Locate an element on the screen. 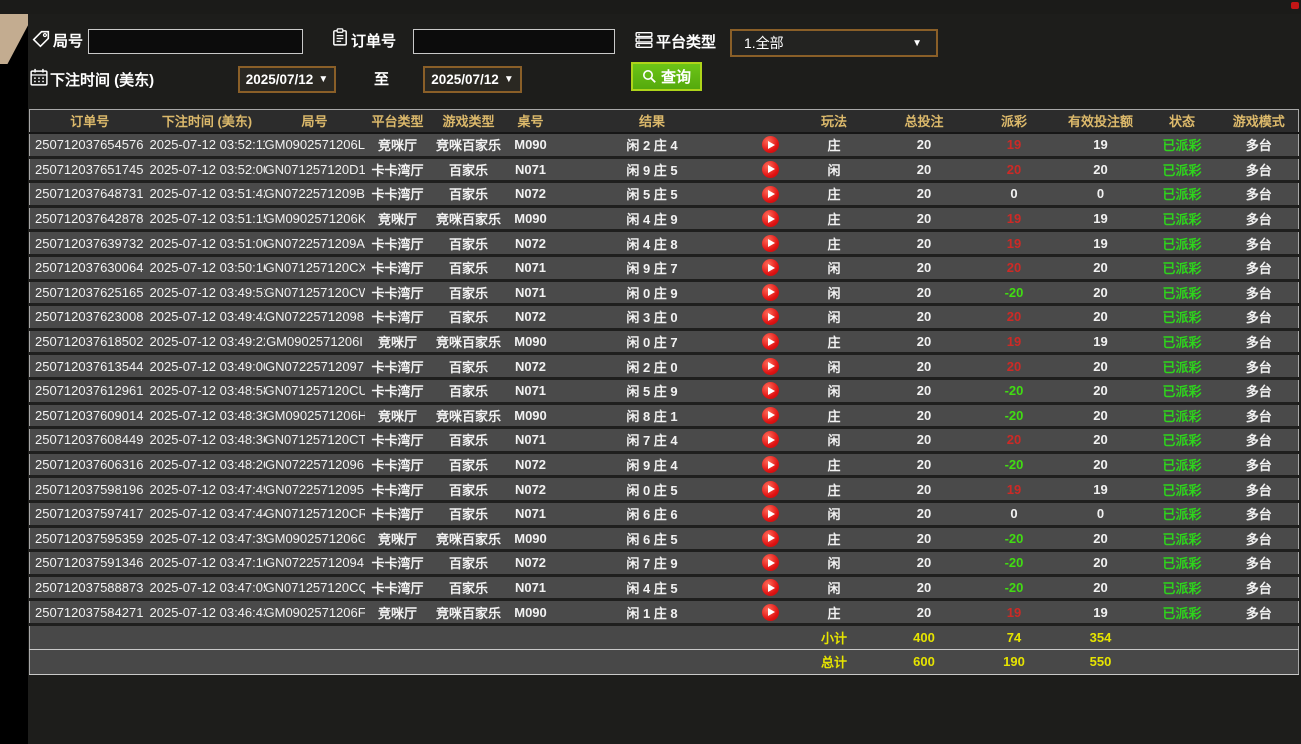 Image resolution: width=1301 pixels, height=744 pixels. cell-result: 闲 9 庄 7 is located at coordinates (652, 268).